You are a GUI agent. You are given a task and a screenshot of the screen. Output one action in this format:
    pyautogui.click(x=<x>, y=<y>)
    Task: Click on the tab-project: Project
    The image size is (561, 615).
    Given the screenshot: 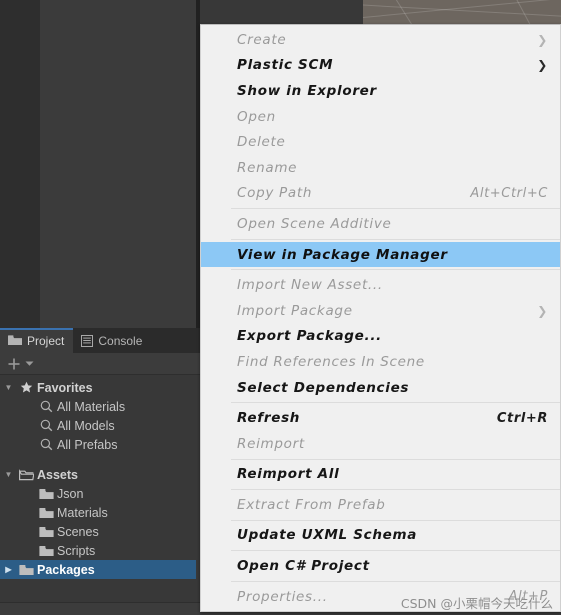 What is the action you would take?
    pyautogui.click(x=37, y=340)
    